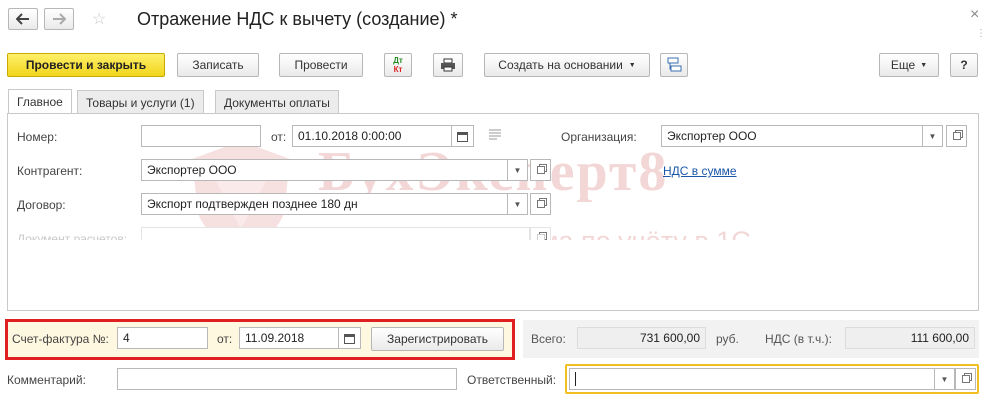  What do you see at coordinates (287, 379) in the screenshot?
I see `comment-field` at bounding box center [287, 379].